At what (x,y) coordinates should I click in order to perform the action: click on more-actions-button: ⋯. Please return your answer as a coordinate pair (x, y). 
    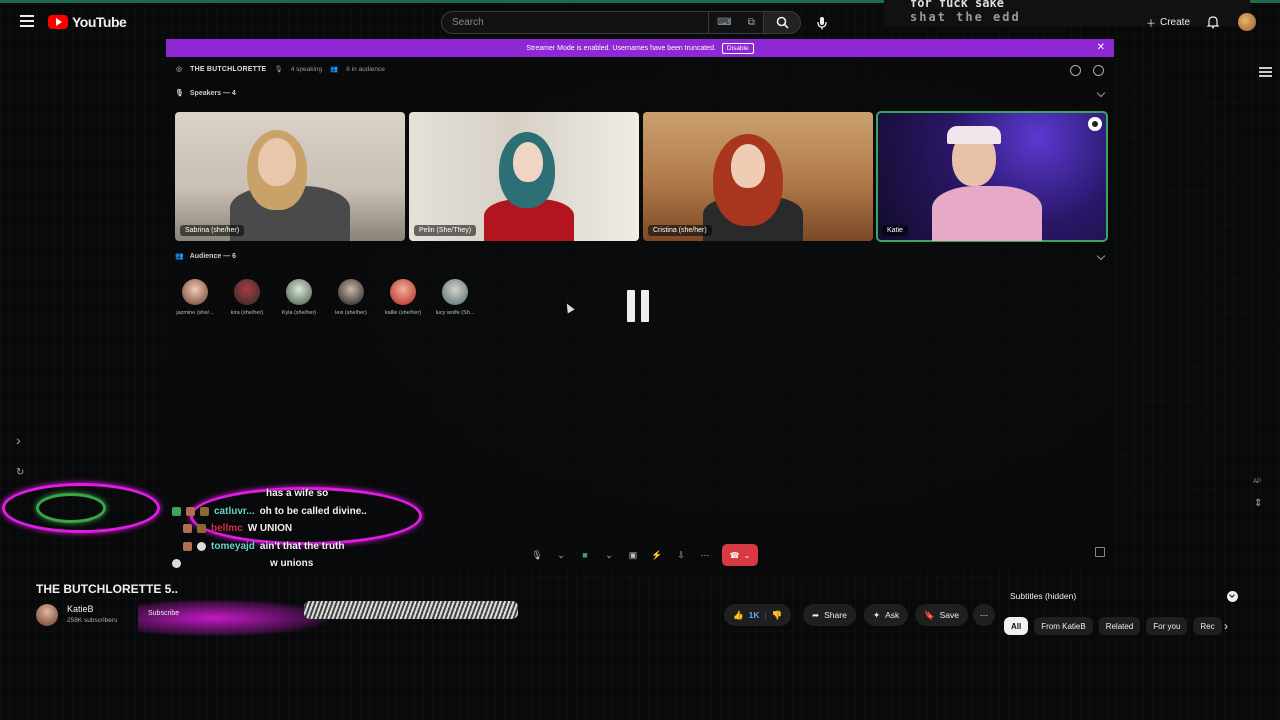
    Looking at the image, I should click on (984, 615).